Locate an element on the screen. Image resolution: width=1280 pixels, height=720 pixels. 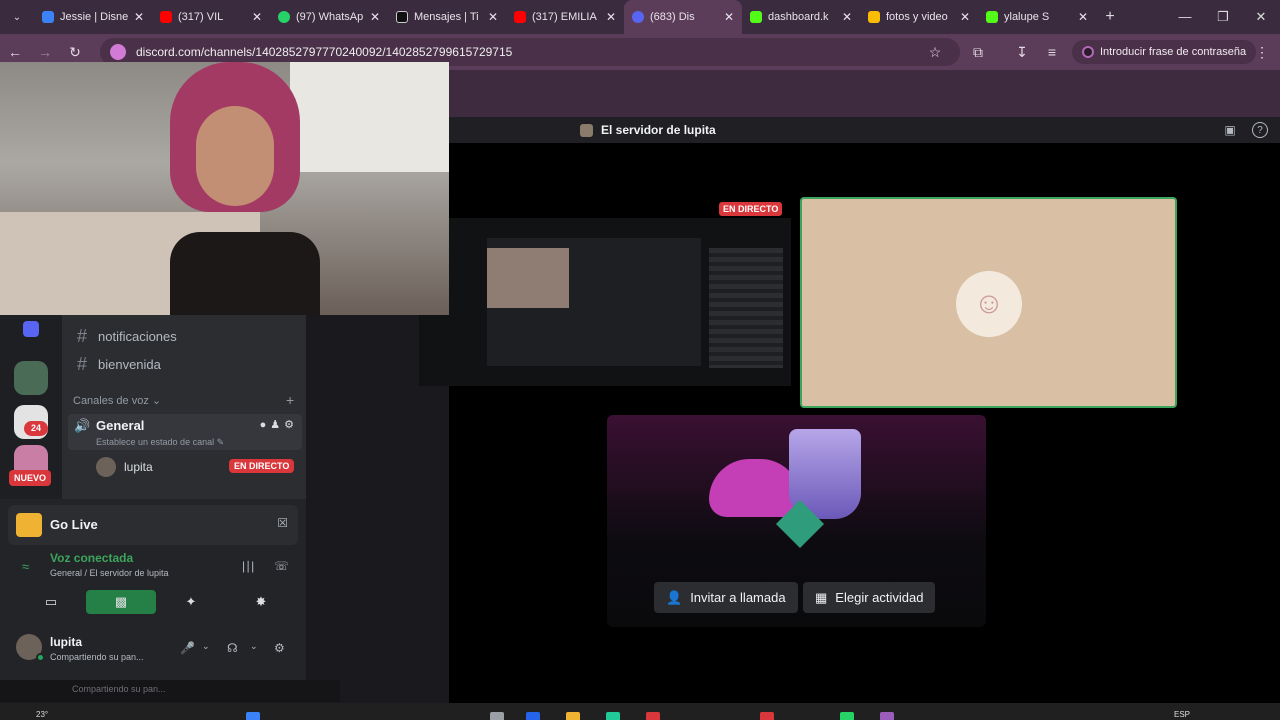
whatsapp-icon is located at coordinates (284, 17).